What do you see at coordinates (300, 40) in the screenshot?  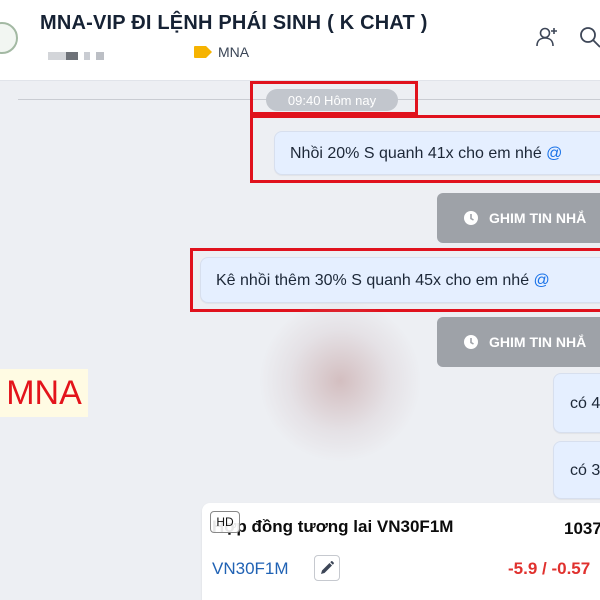 I see `chat-header: MNA-VIP ĐI LỆNH PHÁI SINH ( K CHAT ) MNA` at bounding box center [300, 40].